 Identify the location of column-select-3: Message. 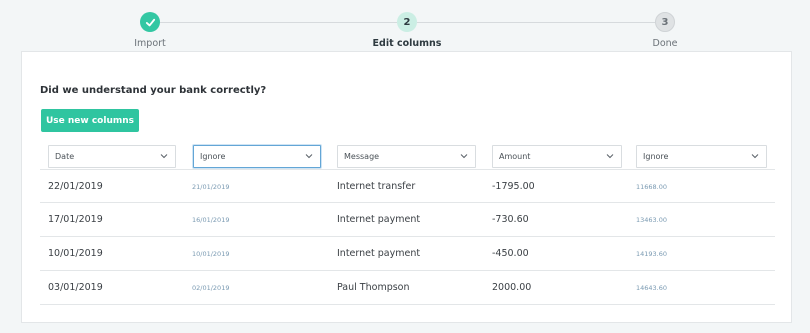
(406, 156).